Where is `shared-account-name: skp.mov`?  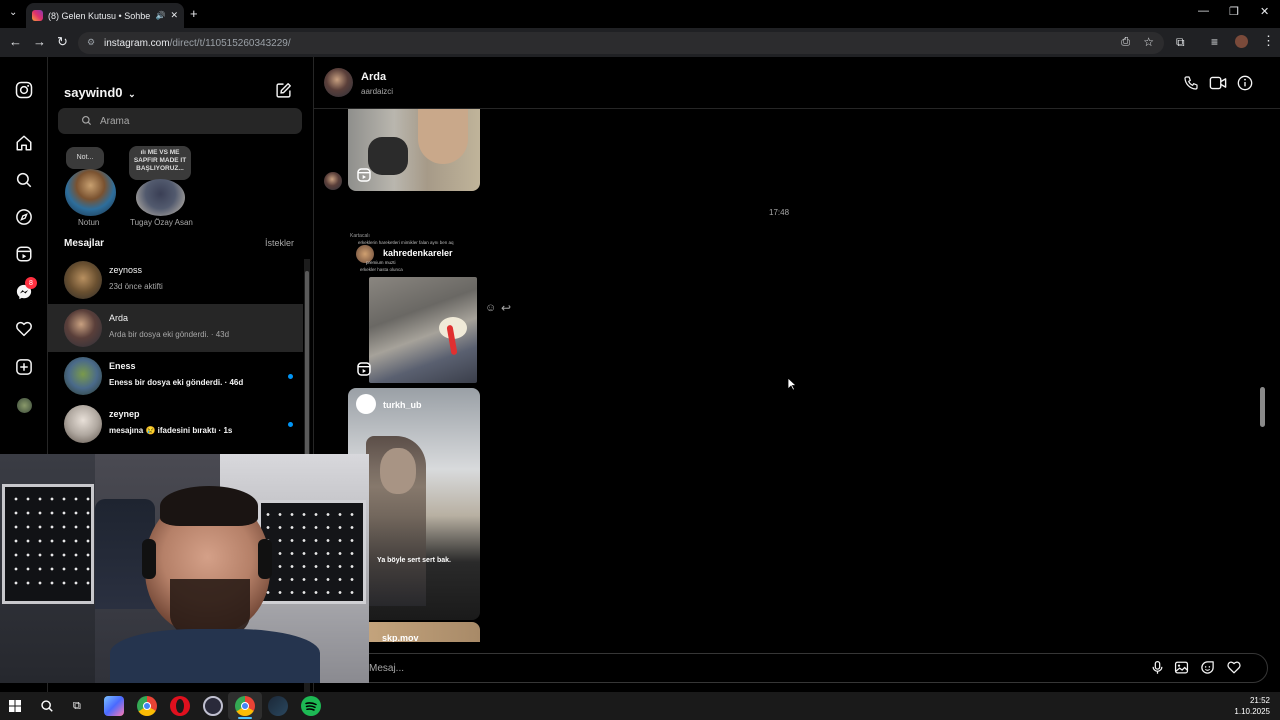 shared-account-name: skp.mov is located at coordinates (400, 637).